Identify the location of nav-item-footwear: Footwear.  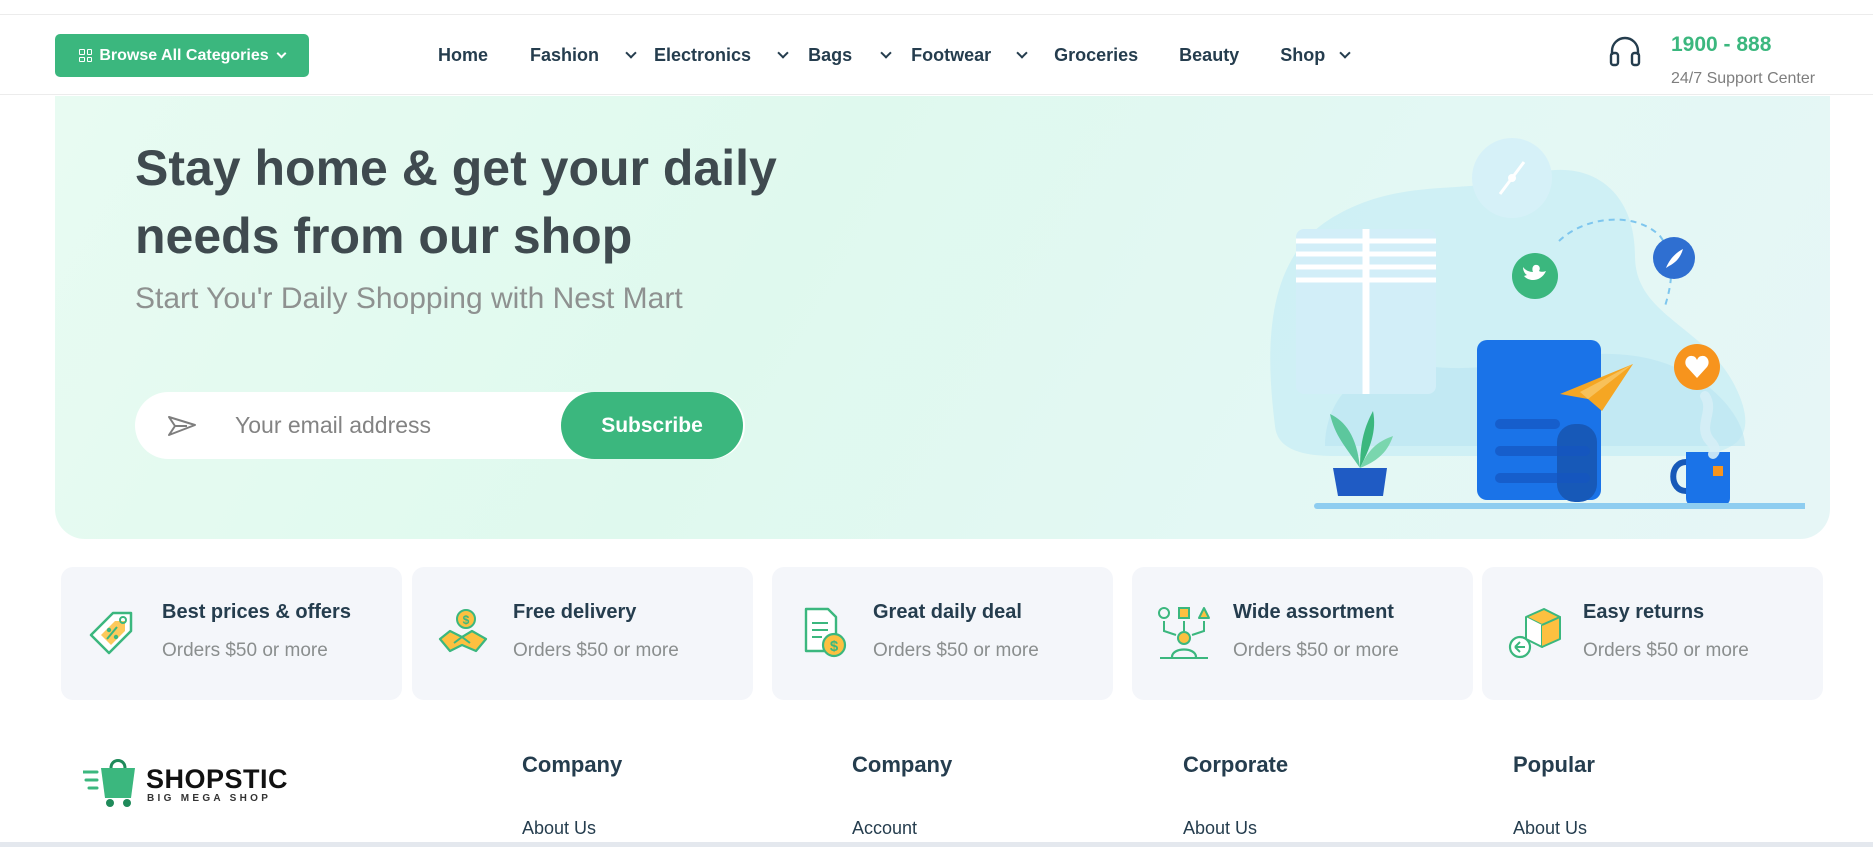
(969, 55).